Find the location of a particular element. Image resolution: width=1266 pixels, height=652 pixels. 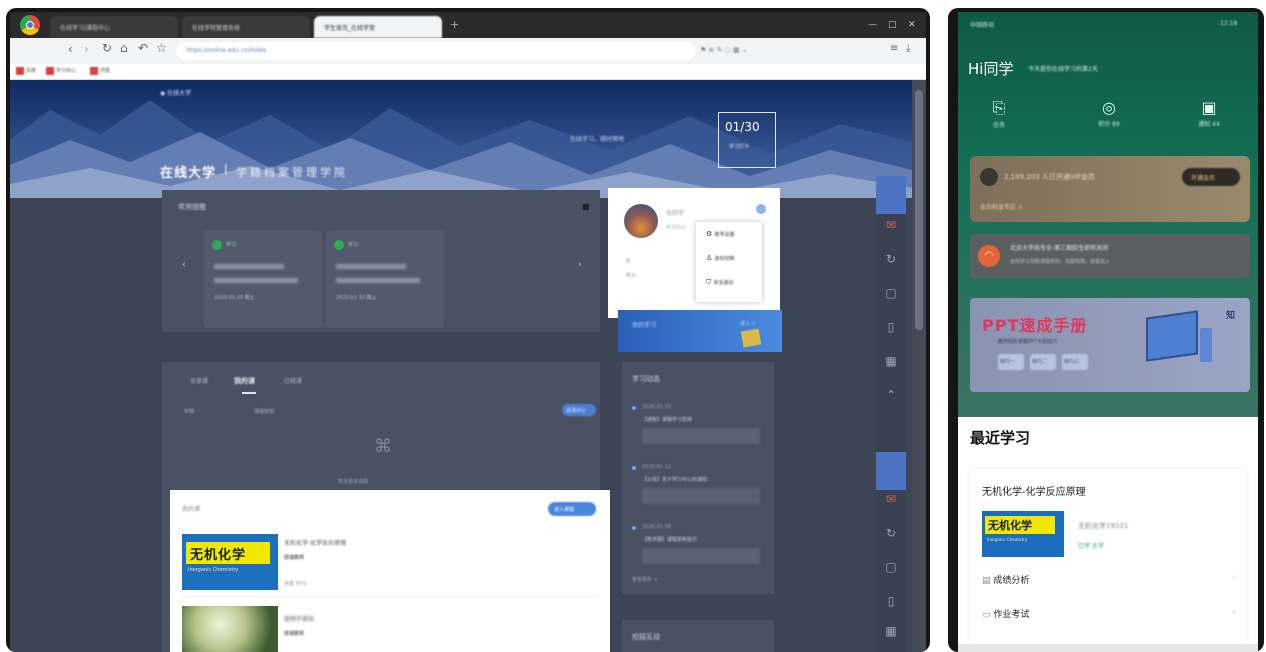

close-window-button: ✕ is located at coordinates (912, 25).